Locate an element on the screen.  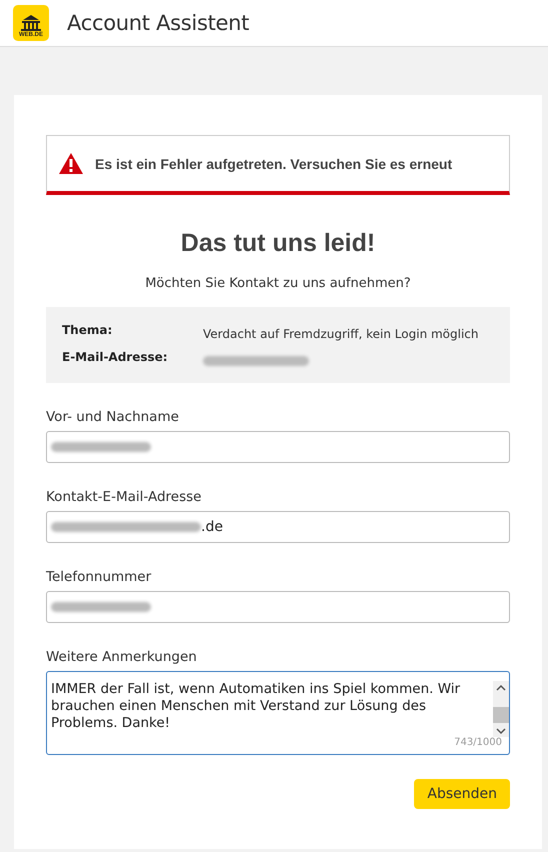
input-field: .de is located at coordinates (278, 527).